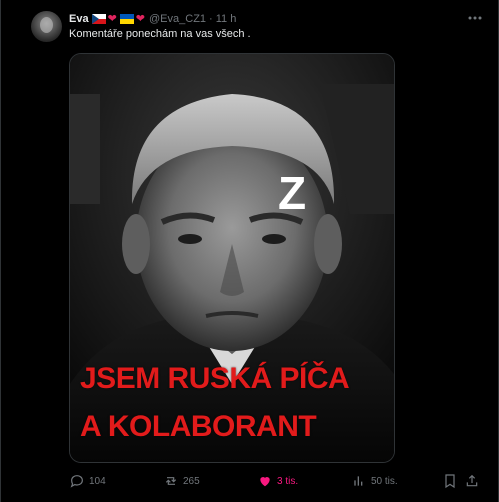 The width and height of the screenshot is (499, 502). Describe the element at coordinates (177, 19) in the screenshot. I see `user-handle: @Eva_CZ1` at that location.